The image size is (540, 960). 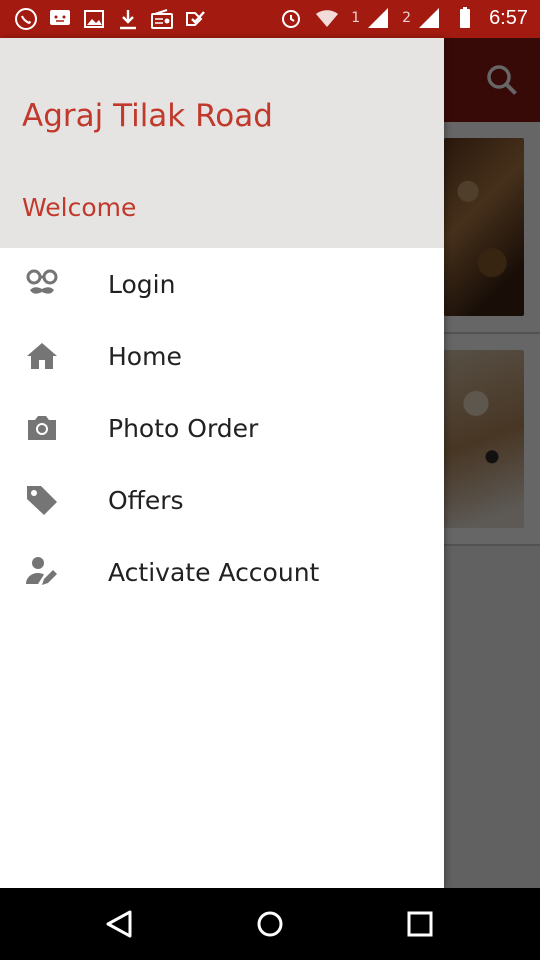 What do you see at coordinates (222, 284) in the screenshot?
I see `menu-item-login: Login` at bounding box center [222, 284].